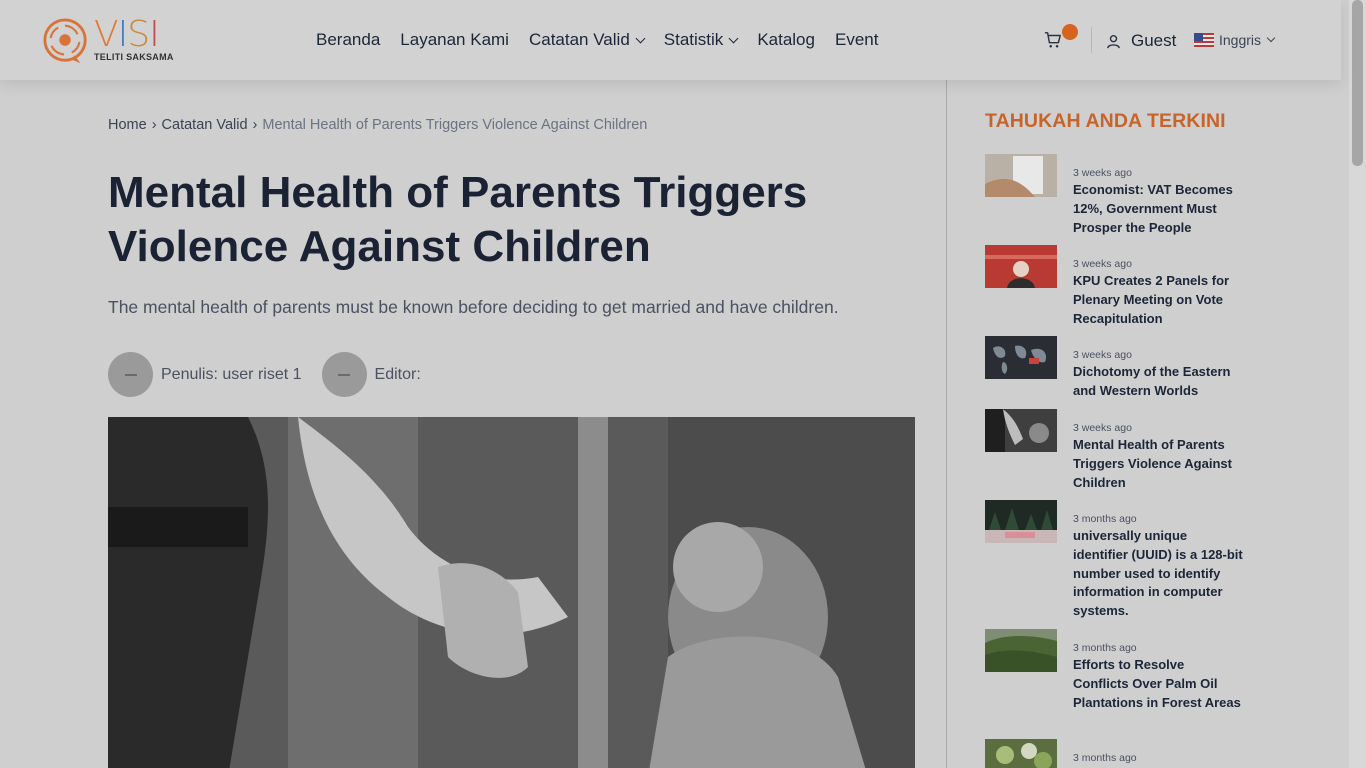  I want to click on language-selector: Inggris, so click(1235, 40).